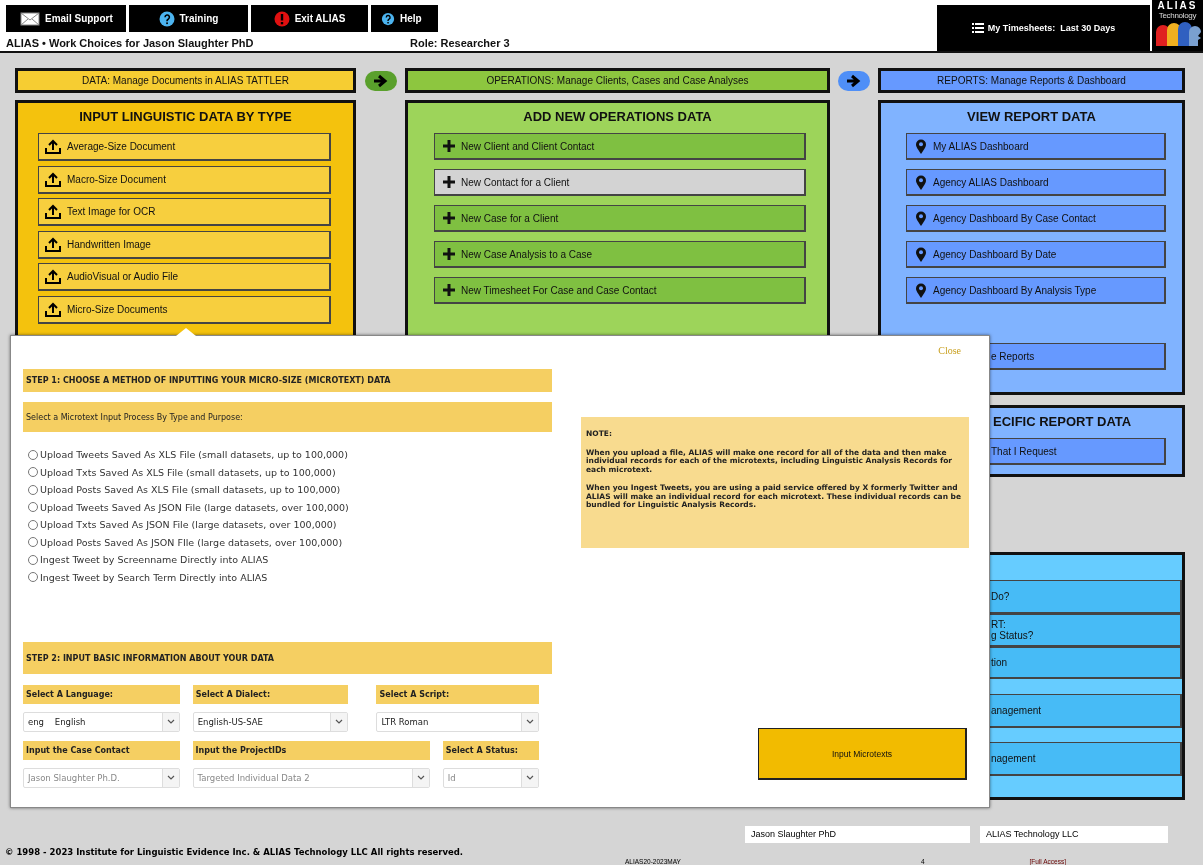 This screenshot has width=1203, height=865. Describe the element at coordinates (1036, 182) in the screenshot. I see `action-button: Agency ALIAS Dashboard` at that location.